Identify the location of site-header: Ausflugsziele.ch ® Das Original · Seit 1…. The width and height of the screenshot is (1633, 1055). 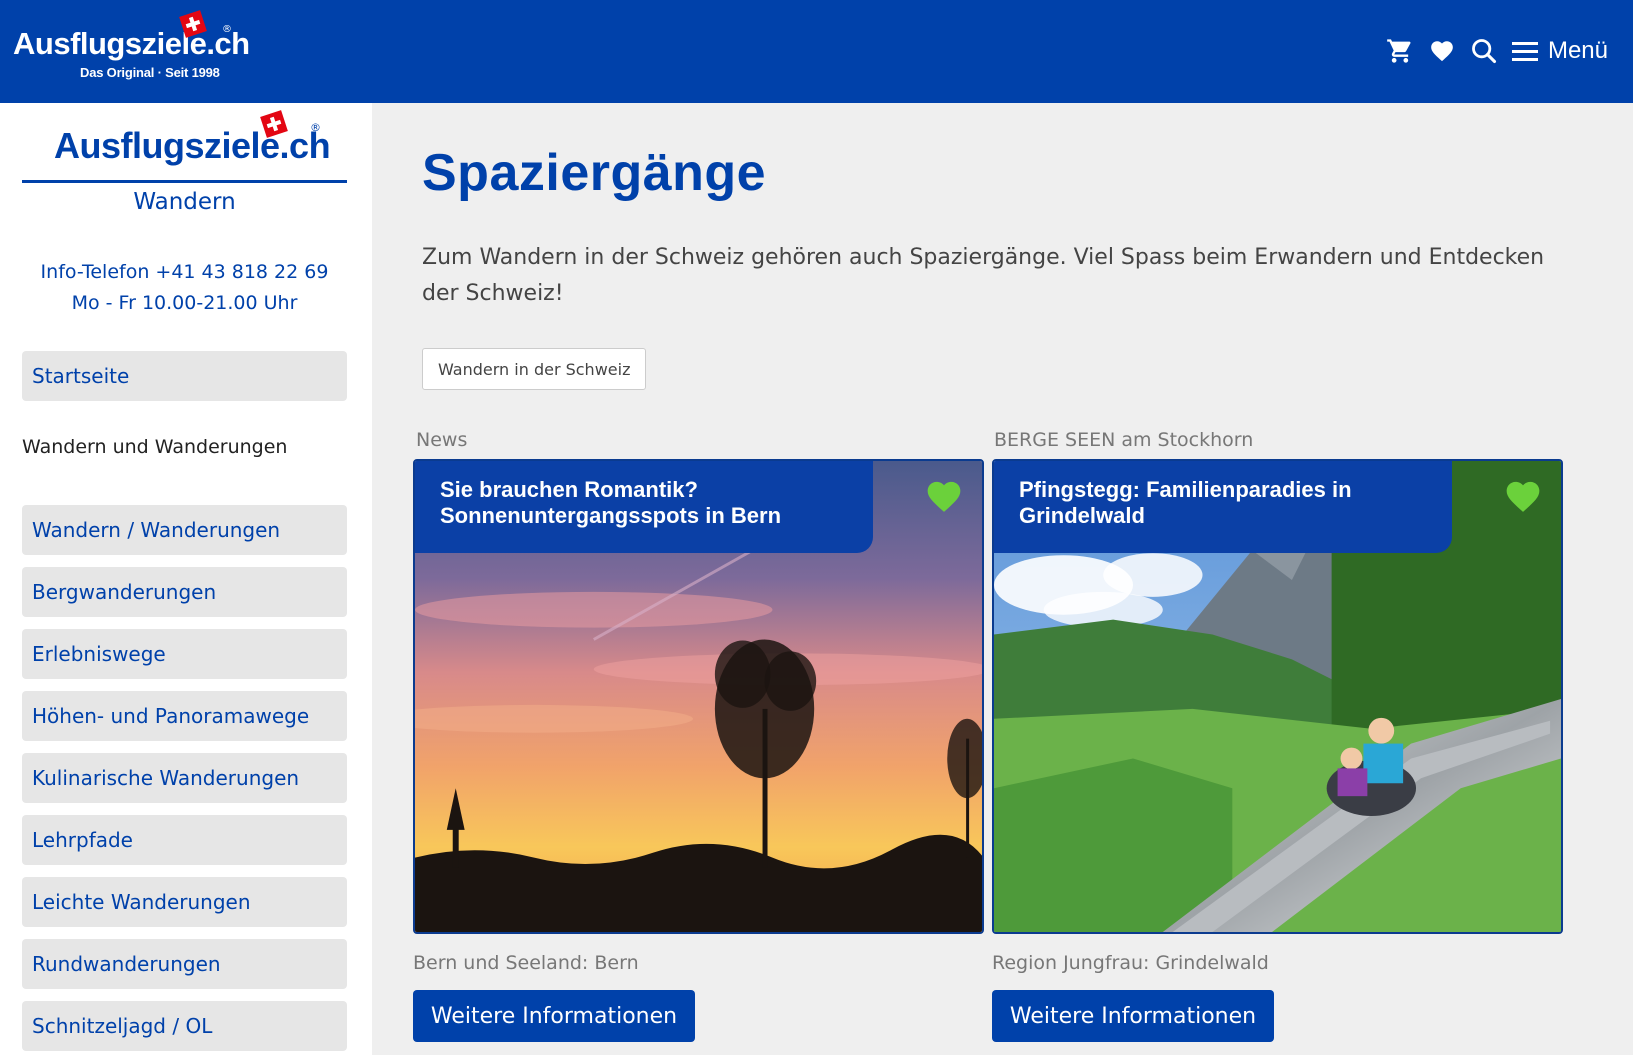
(816, 51).